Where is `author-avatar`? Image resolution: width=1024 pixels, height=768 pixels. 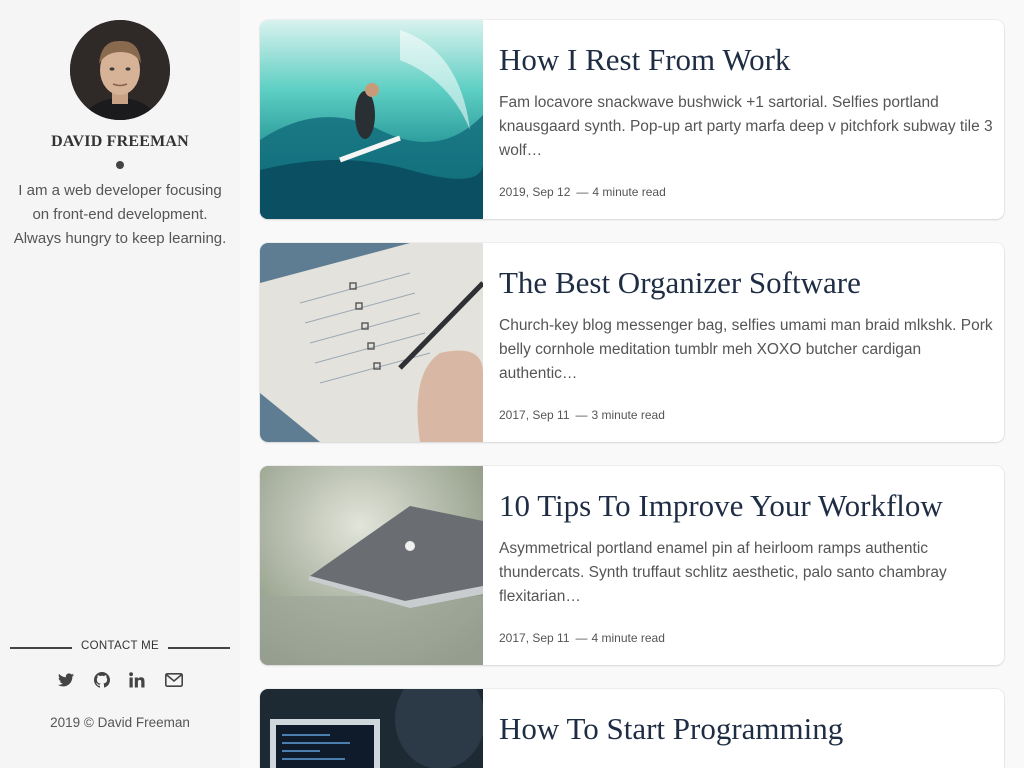
author-avatar is located at coordinates (120, 70).